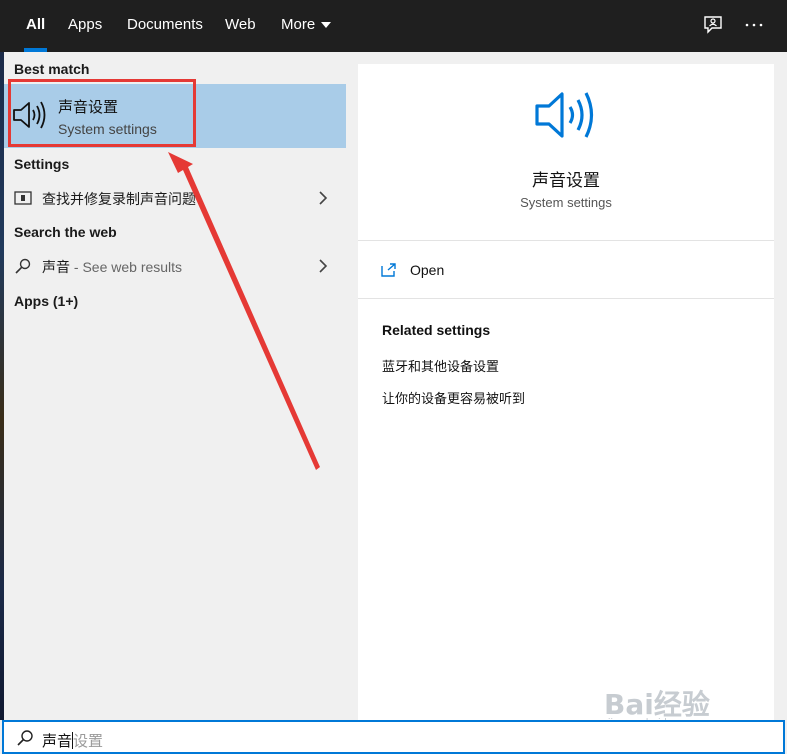 The width and height of the screenshot is (787, 754). Describe the element at coordinates (393, 26) in the screenshot. I see `search-tab-bar: All Apps Documents Web More` at that location.